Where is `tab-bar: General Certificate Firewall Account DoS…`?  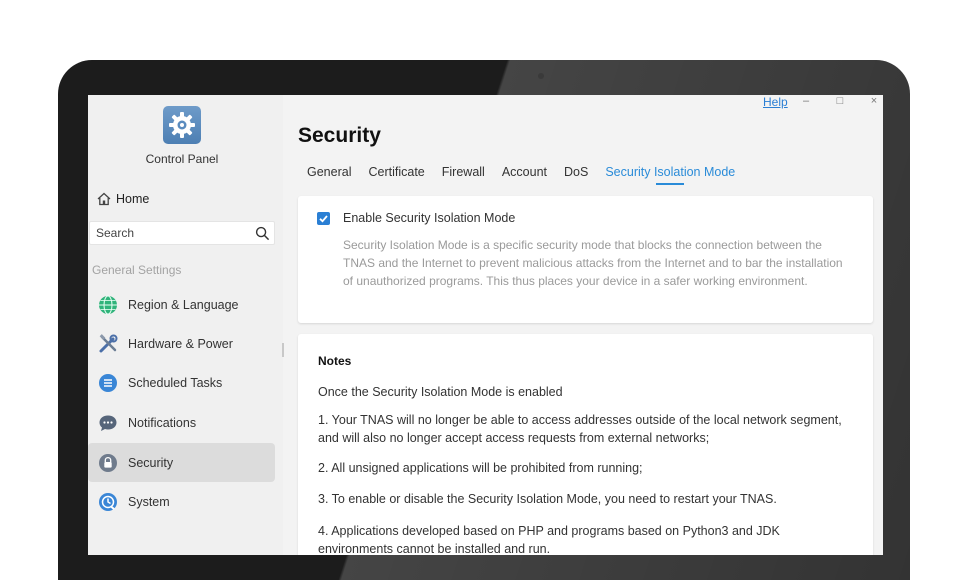
tab-bar: General Certificate Firewall Account DoS… is located at coordinates (529, 175).